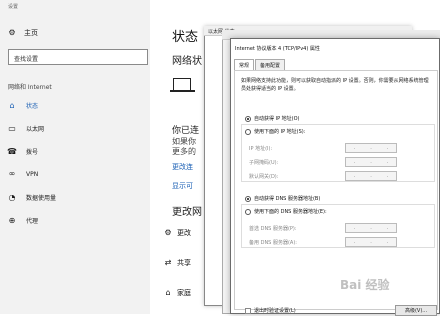 Image resolution: width=440 pixels, height=316 pixels. Describe the element at coordinates (186, 131) in the screenshot. I see `connected-text: 你已连` at that location.